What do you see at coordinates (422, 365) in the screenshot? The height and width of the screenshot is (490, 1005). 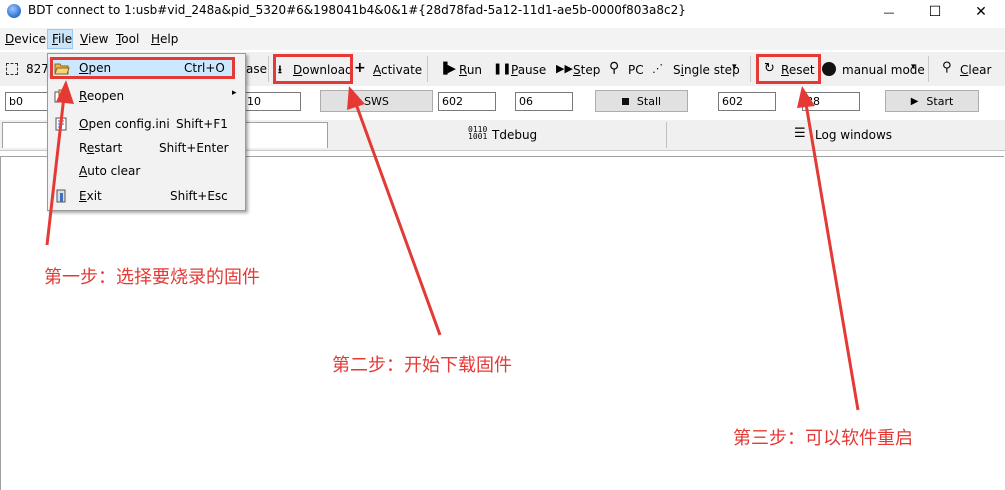 I see `annotation-step2: 第二步：开始下载固件` at bounding box center [422, 365].